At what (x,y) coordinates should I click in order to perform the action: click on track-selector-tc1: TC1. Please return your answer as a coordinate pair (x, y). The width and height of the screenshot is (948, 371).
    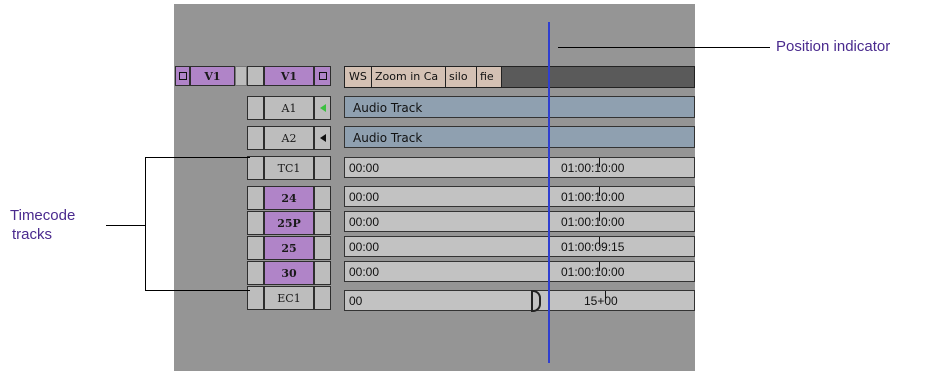
    Looking at the image, I should click on (289, 168).